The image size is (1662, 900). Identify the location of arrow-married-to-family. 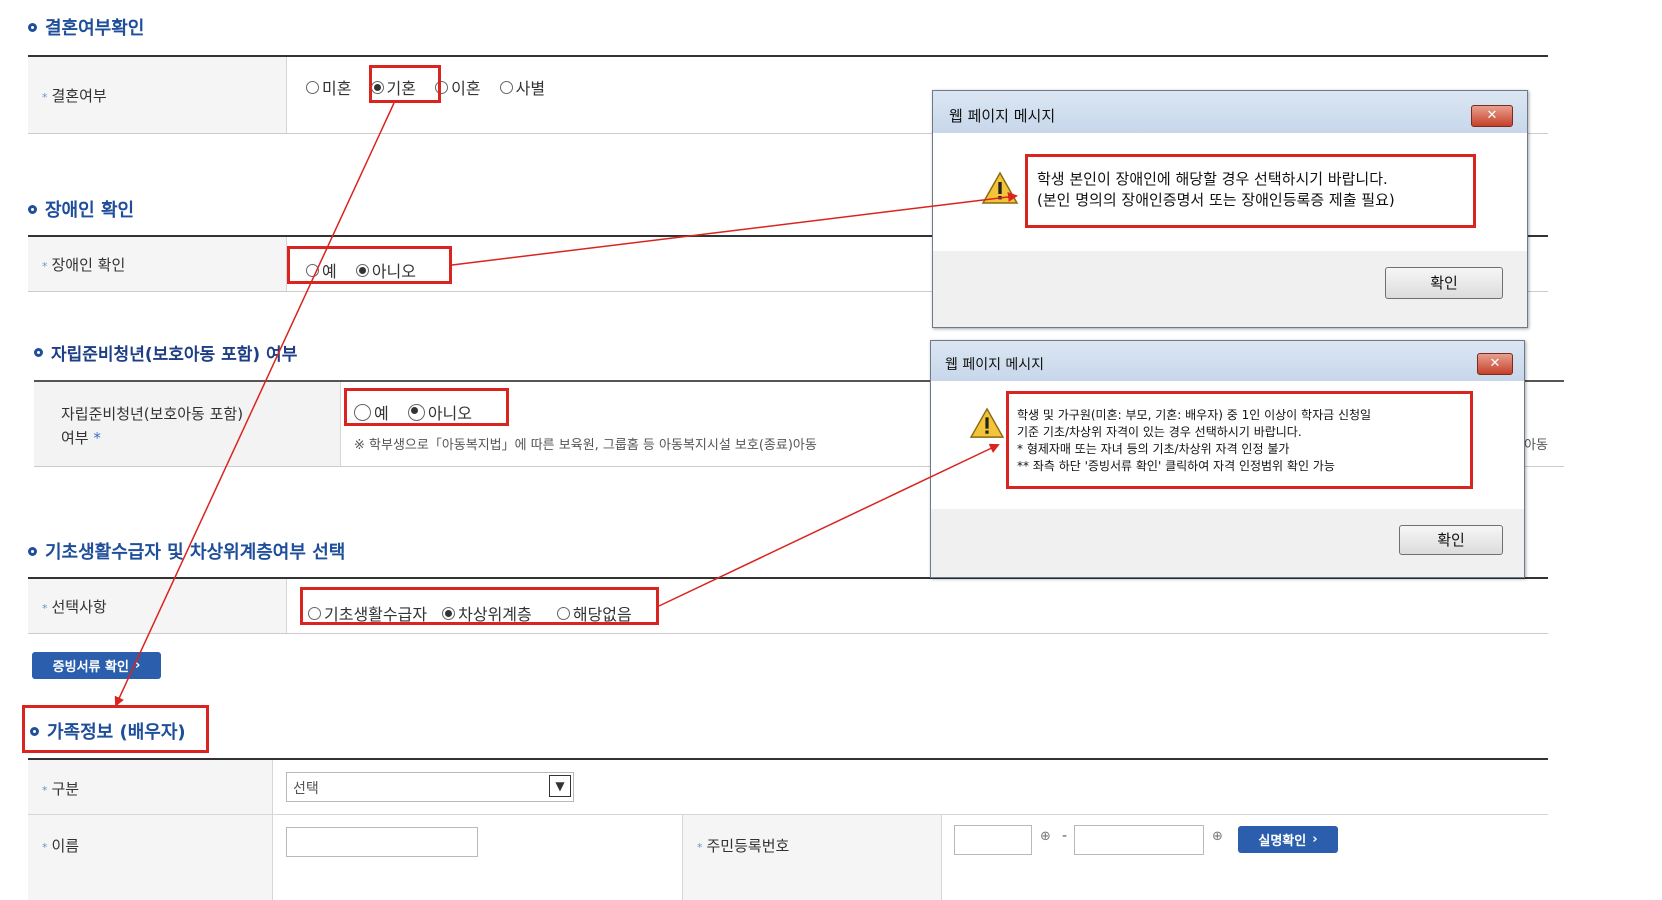
(254, 404).